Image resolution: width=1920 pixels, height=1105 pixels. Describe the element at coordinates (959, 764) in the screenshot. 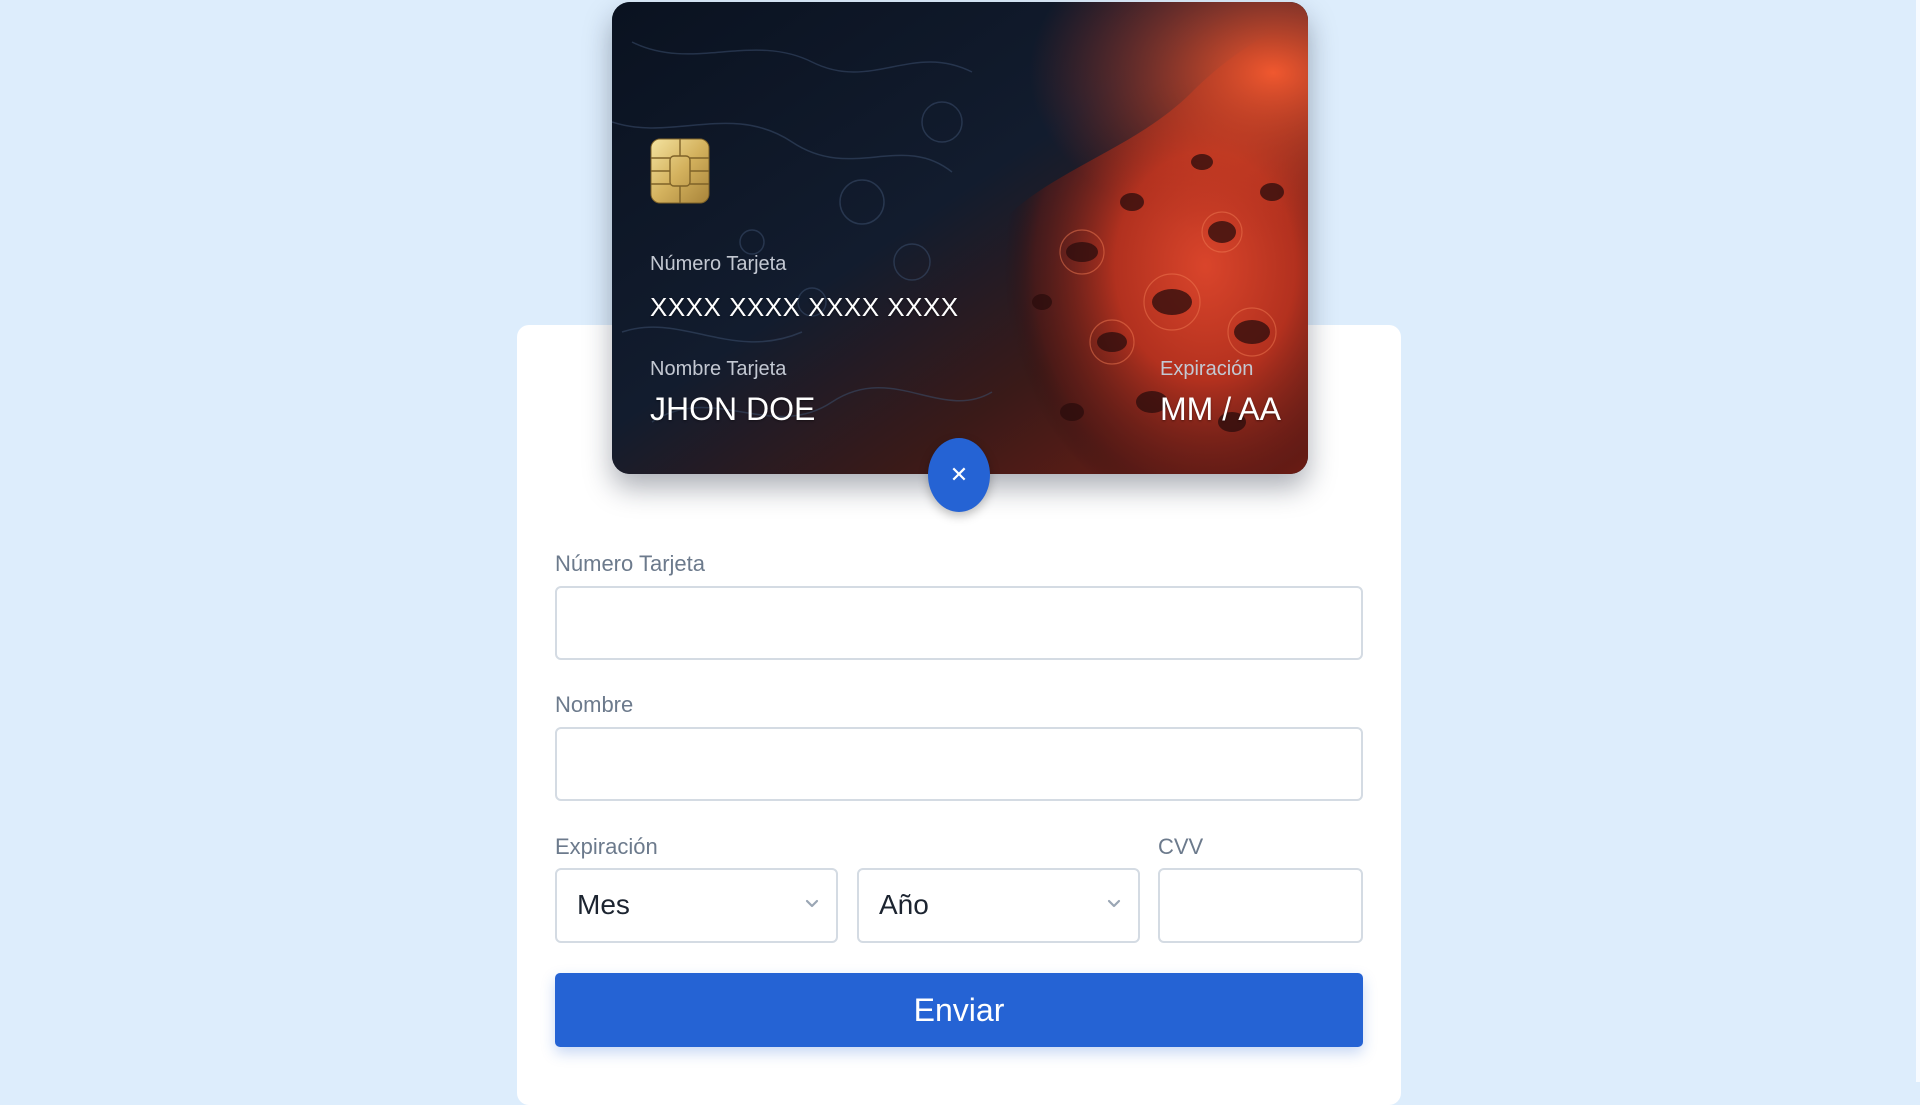

I see `name-input` at that location.